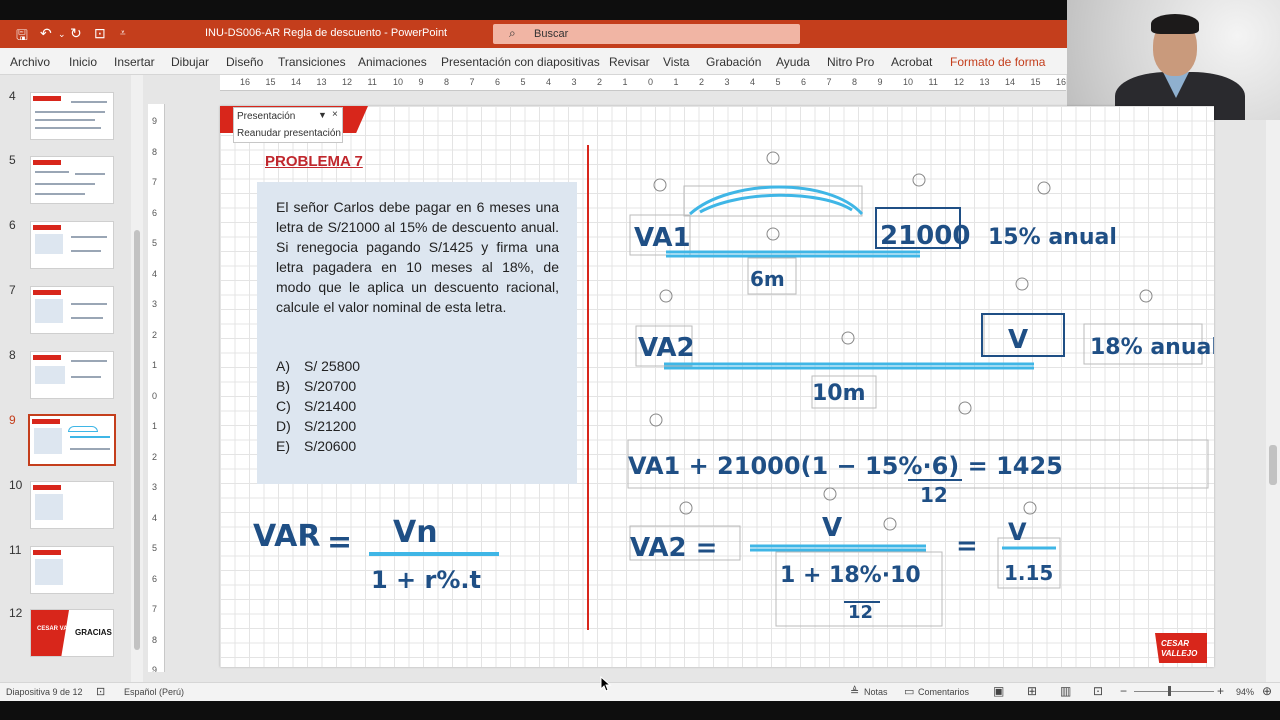  I want to click on tab-presentacion-diapositivas: Presentación con diapositivas, so click(520, 62).